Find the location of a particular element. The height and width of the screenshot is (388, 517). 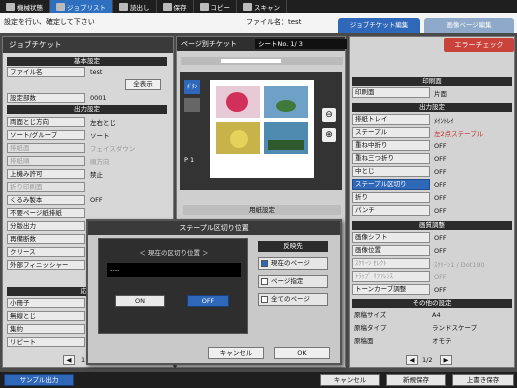

output-setting-button: 上機み許可 is located at coordinates (46, 174).